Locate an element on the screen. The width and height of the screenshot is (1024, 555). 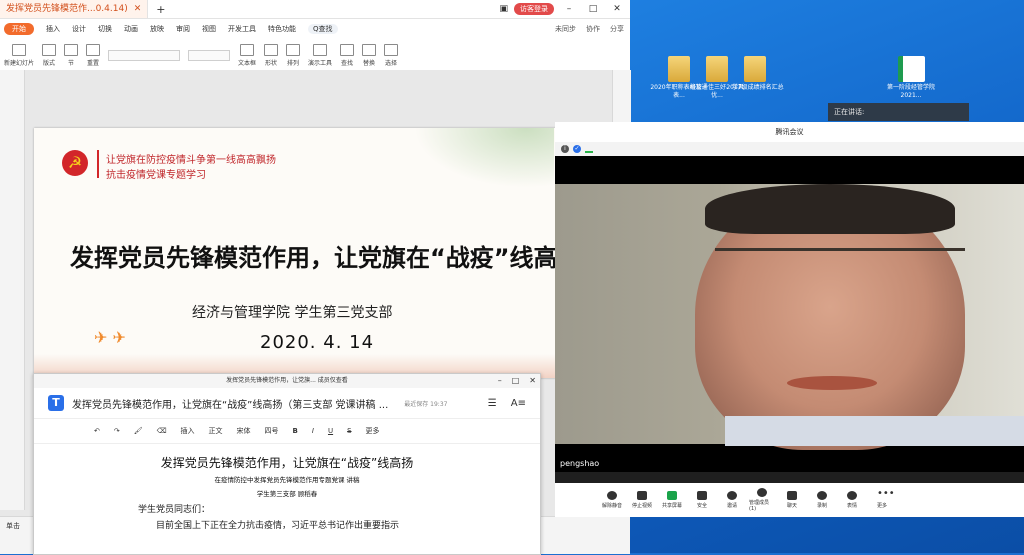
menu-slideshow: 放映 is located at coordinates (157, 29).